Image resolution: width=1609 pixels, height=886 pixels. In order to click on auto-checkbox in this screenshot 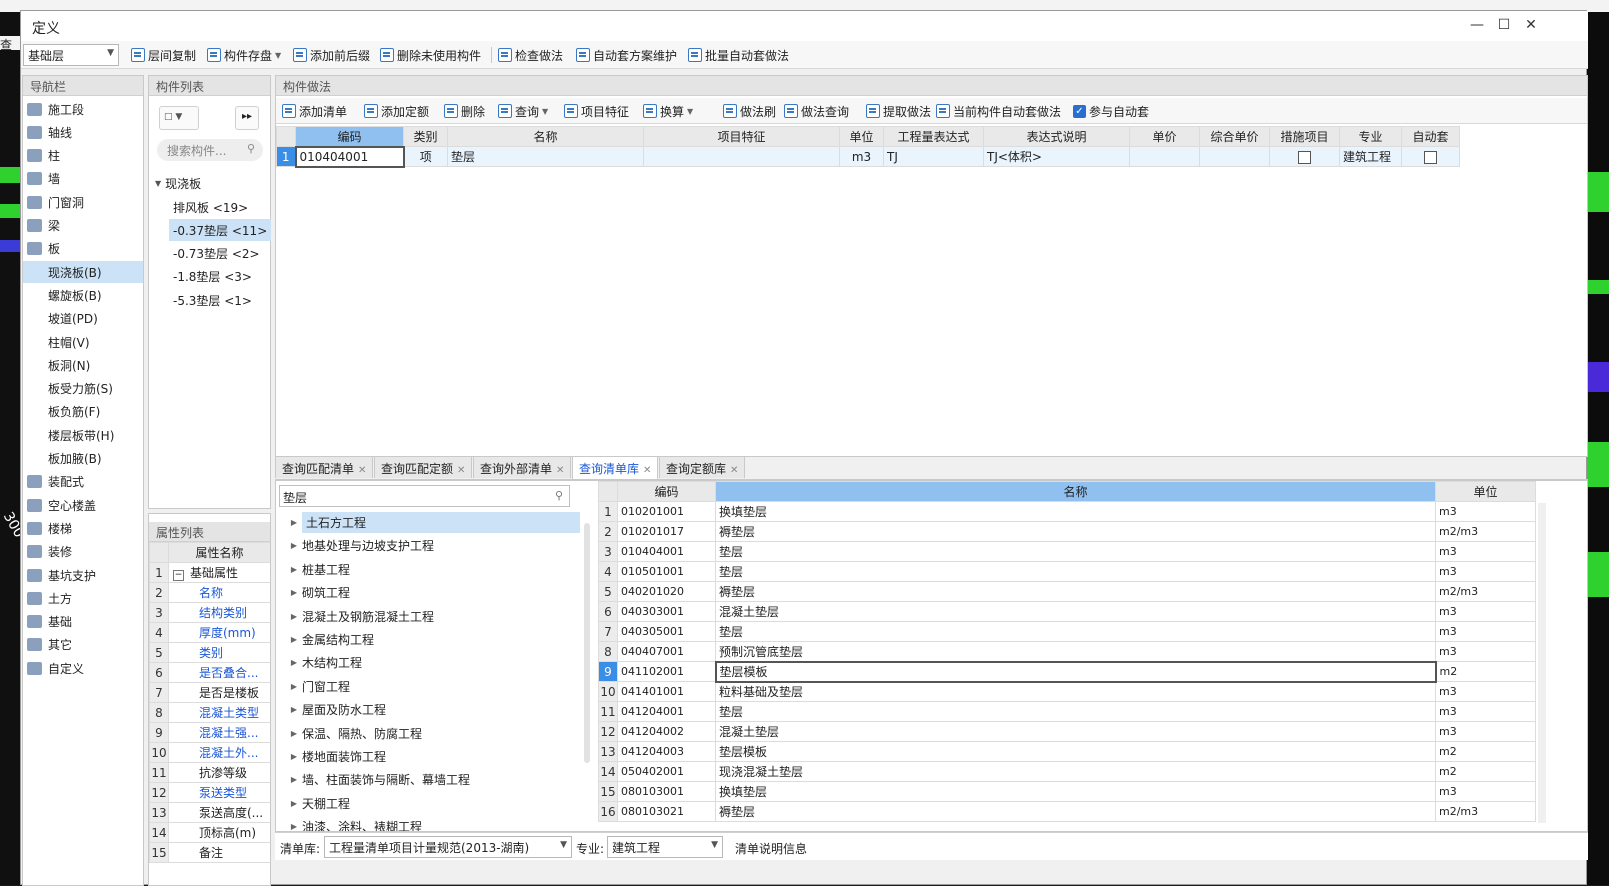, I will do `click(1430, 157)`.